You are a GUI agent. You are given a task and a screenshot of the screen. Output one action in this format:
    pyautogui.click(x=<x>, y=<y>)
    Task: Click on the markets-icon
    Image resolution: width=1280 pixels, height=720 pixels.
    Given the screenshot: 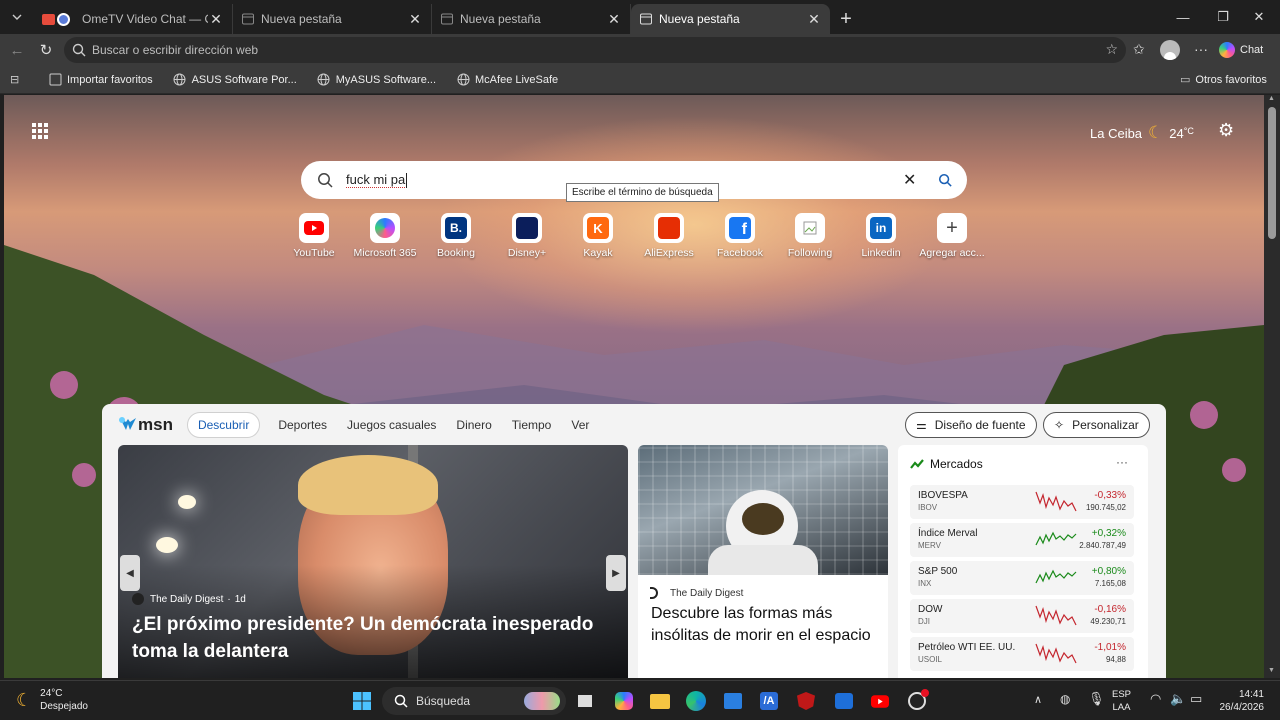 What is the action you would take?
    pyautogui.click(x=917, y=464)
    